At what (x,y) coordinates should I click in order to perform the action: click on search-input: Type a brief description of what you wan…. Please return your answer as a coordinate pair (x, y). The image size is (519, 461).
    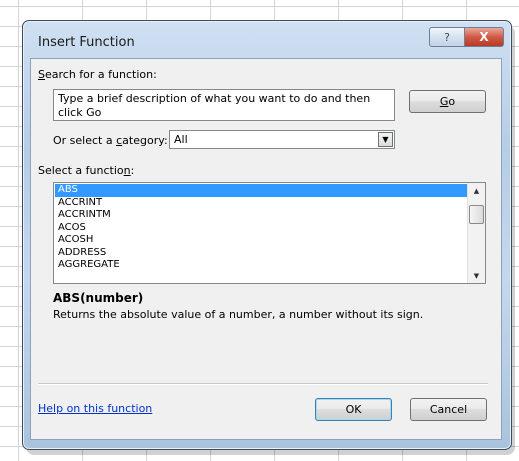
    Looking at the image, I should click on (224, 105).